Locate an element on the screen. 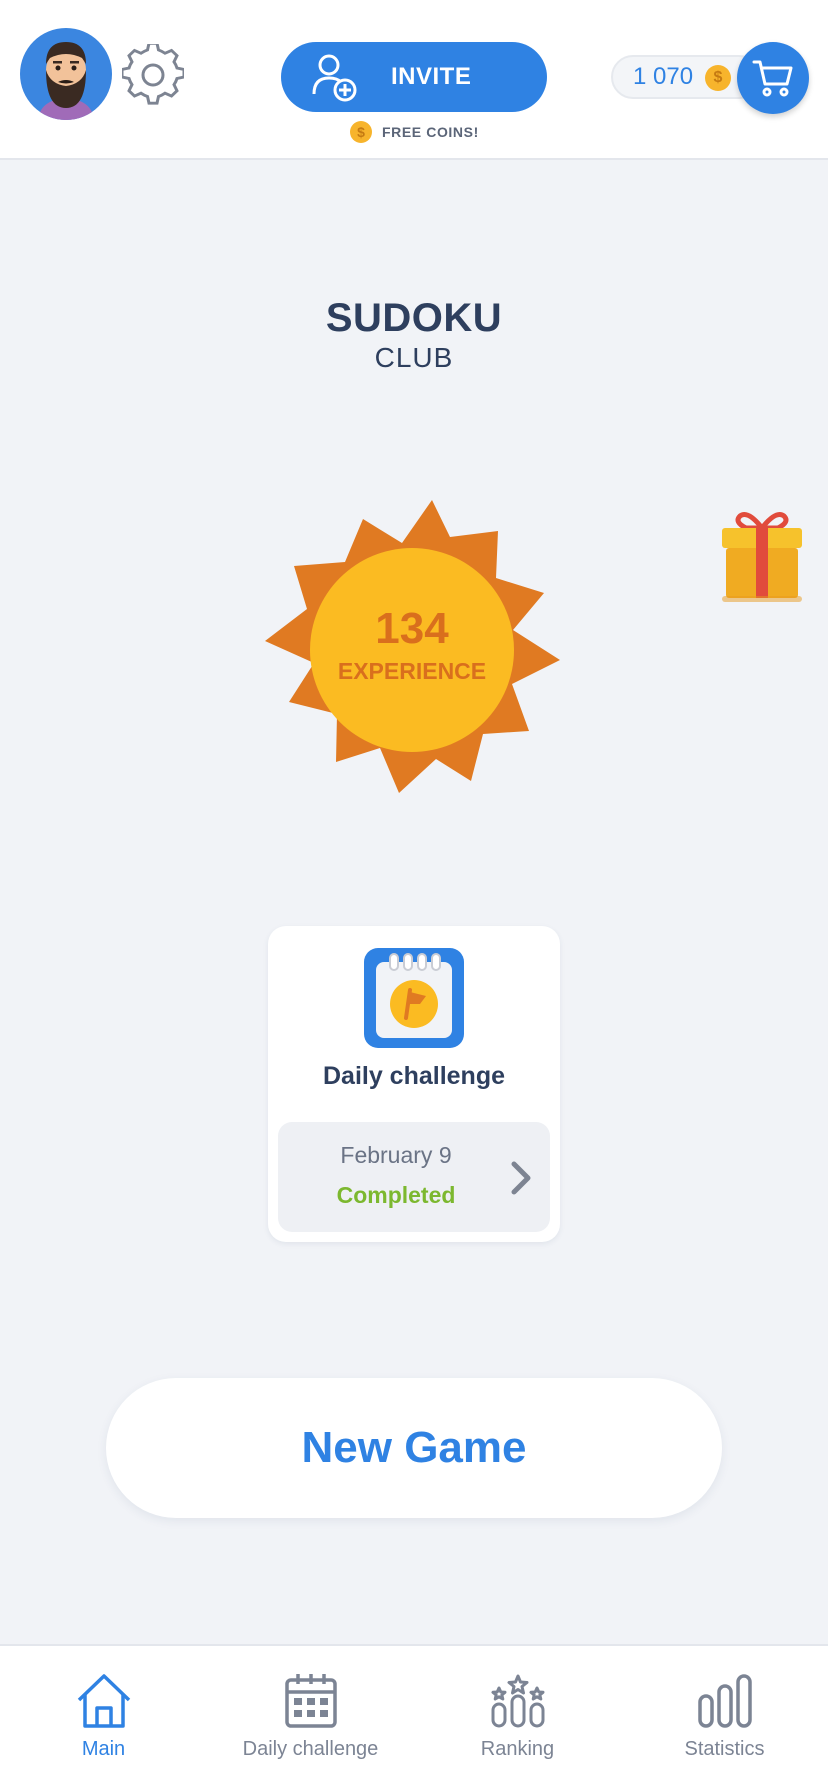  experience-value: 134 is located at coordinates (412, 628).